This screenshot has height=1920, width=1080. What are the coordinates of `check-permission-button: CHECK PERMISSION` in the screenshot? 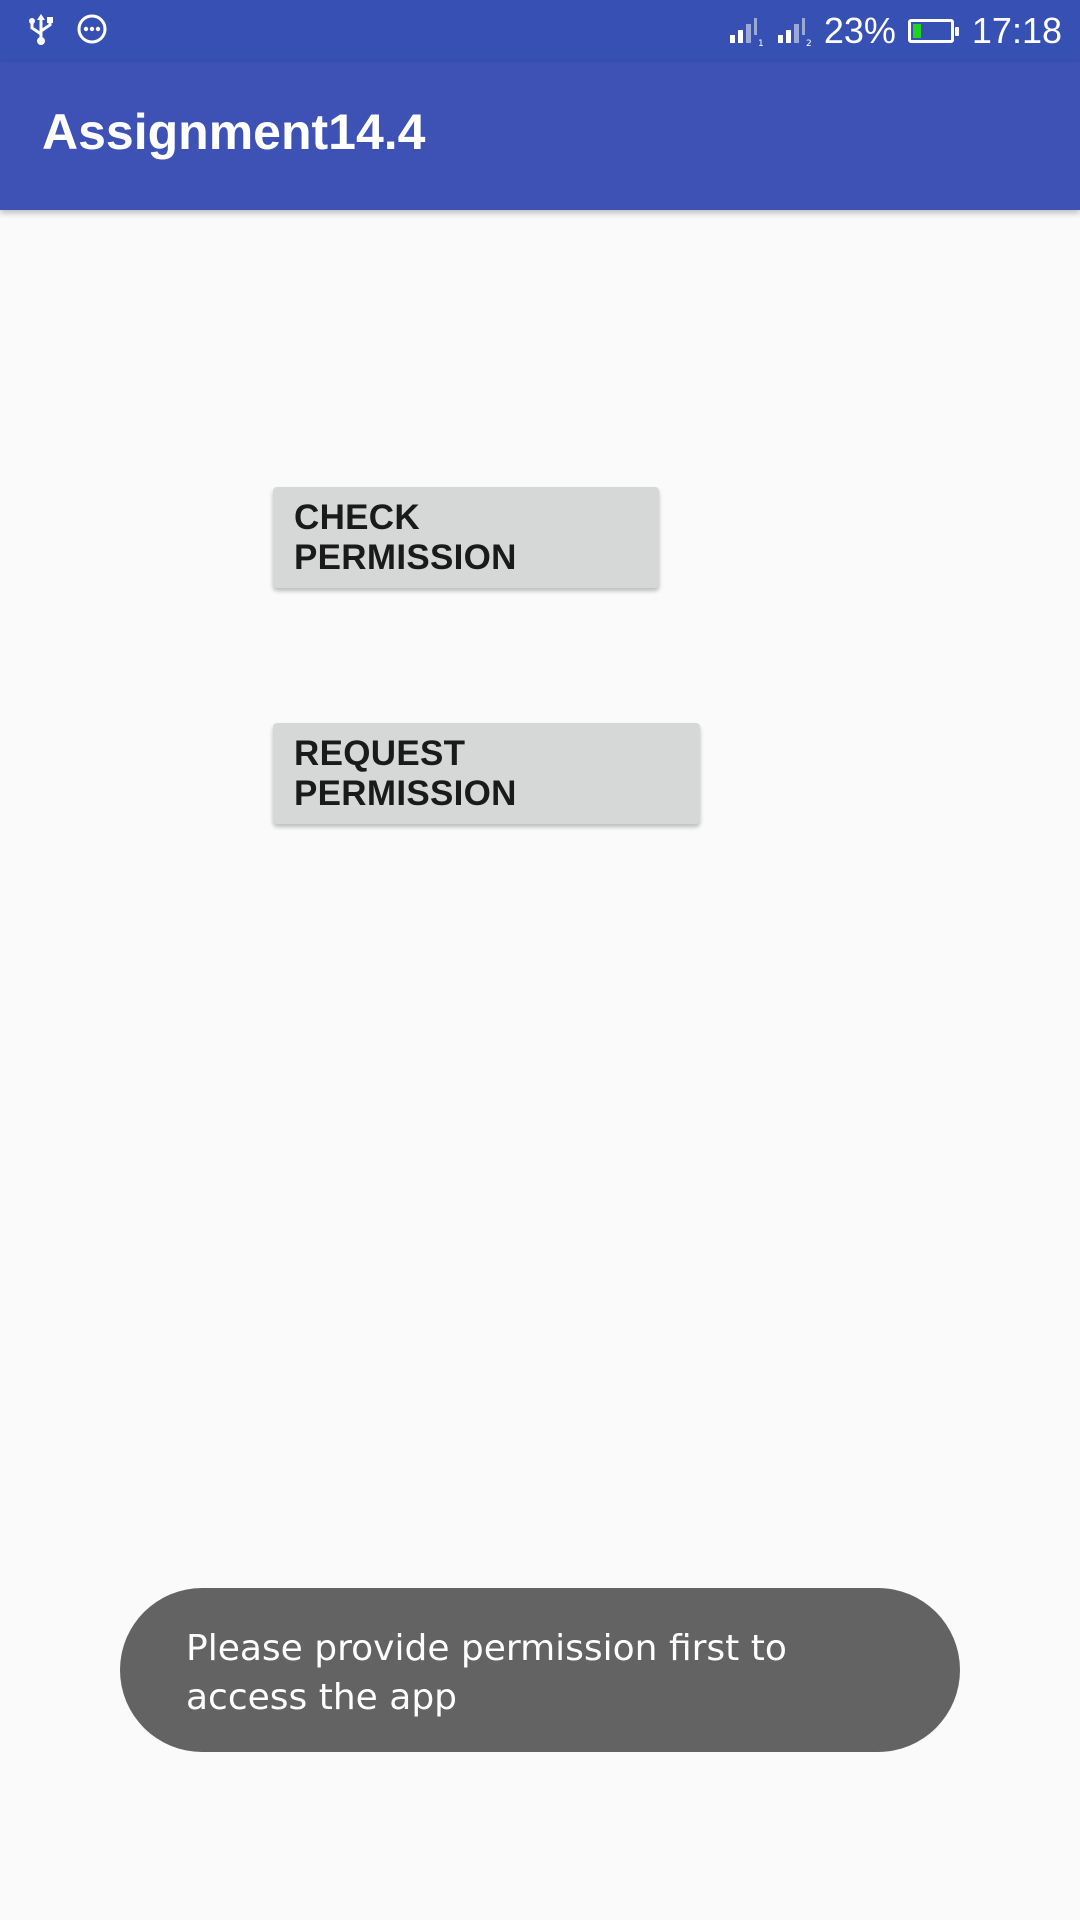 It's located at (466, 537).